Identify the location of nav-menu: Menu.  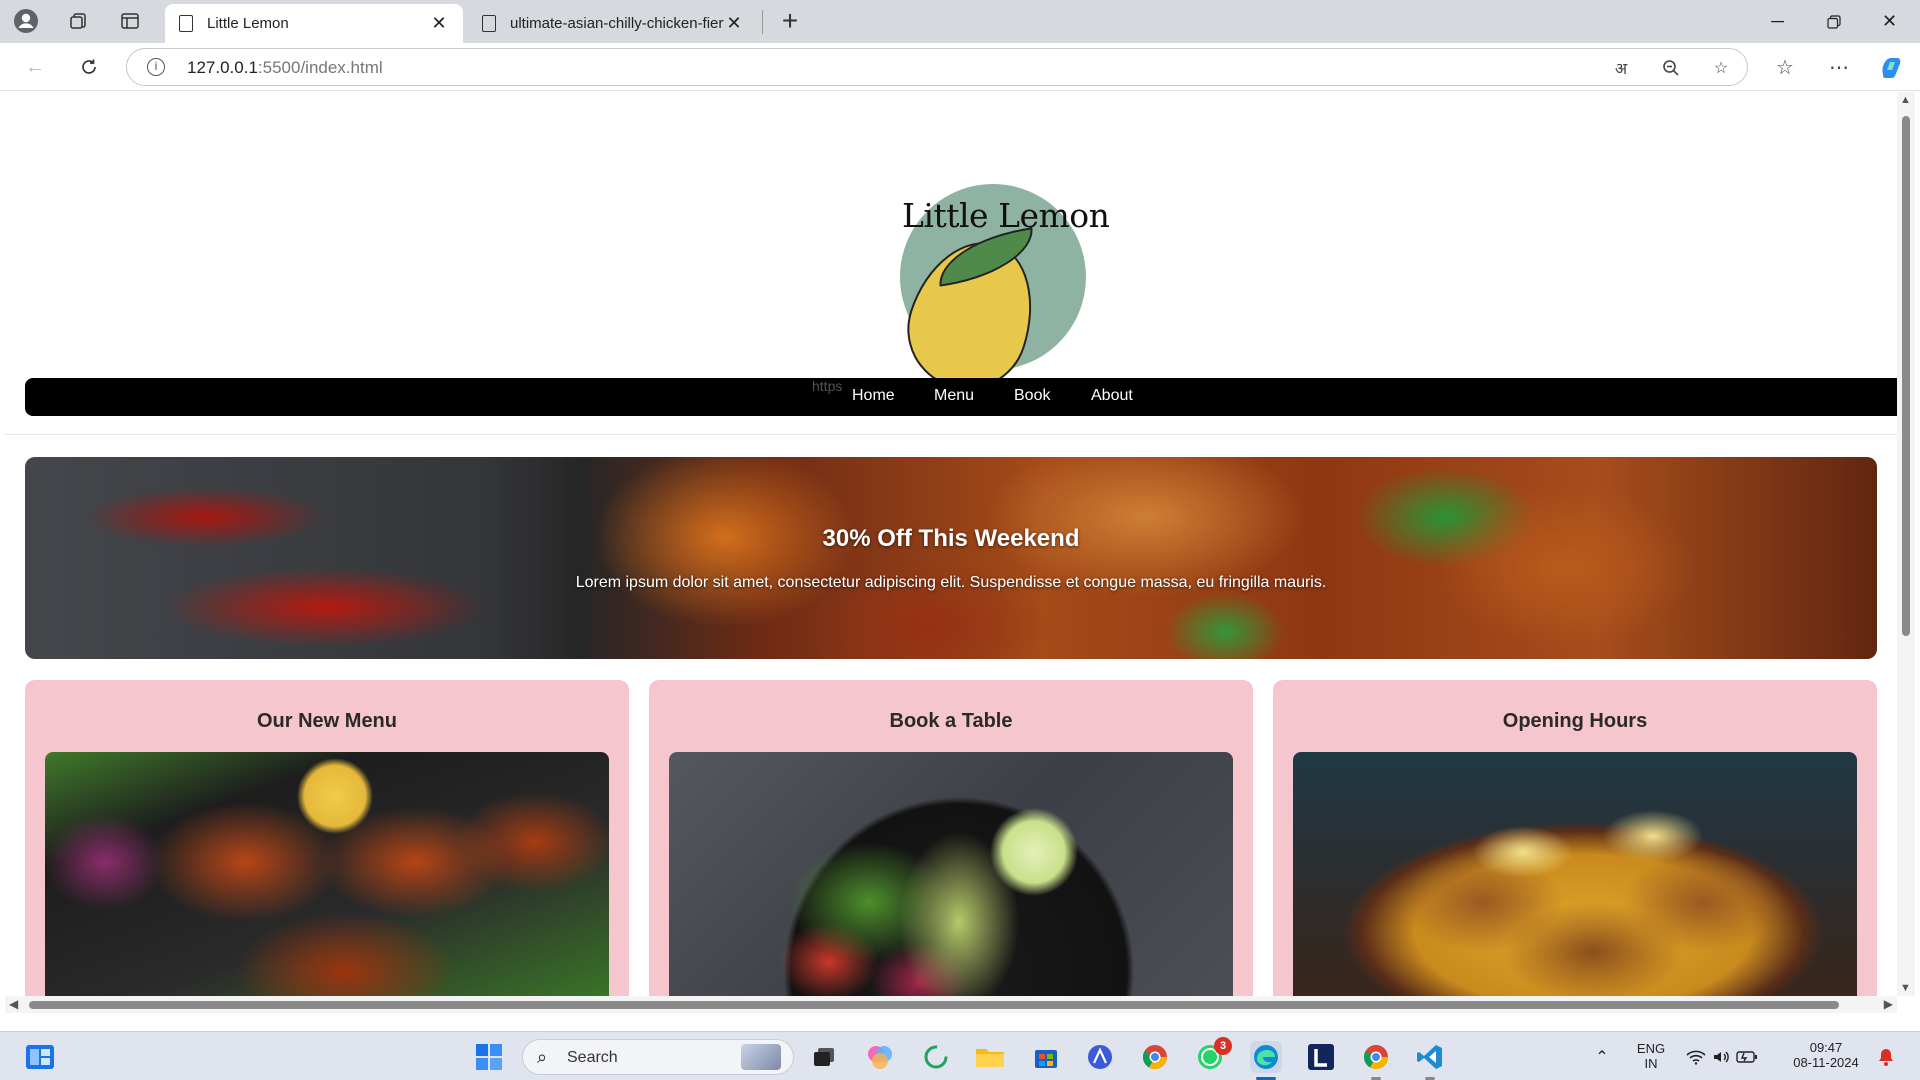
(954, 396).